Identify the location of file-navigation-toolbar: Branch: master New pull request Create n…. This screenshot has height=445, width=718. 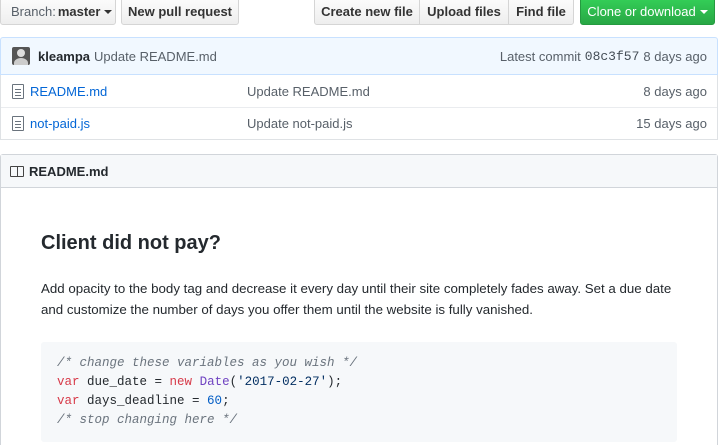
(359, 12).